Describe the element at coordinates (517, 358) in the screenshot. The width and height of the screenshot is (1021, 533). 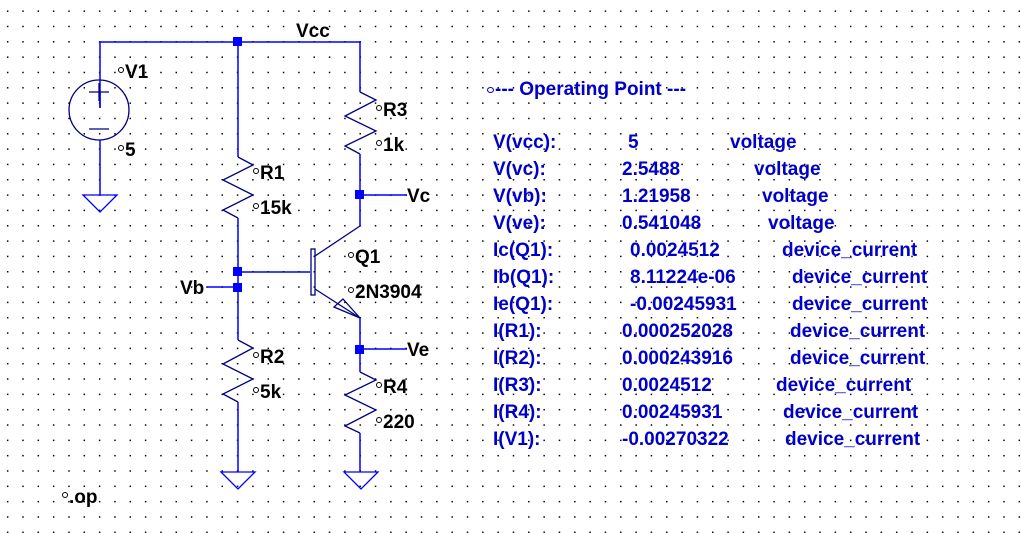
I see `op-row-name: I(R2):` at that location.